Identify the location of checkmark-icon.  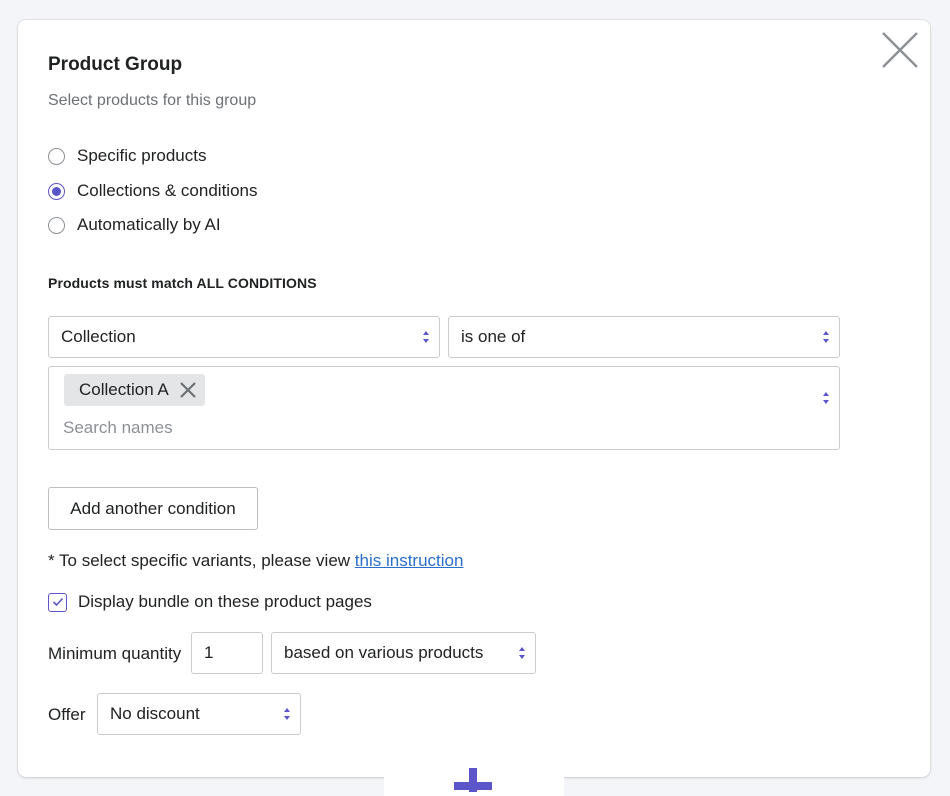
(57, 602).